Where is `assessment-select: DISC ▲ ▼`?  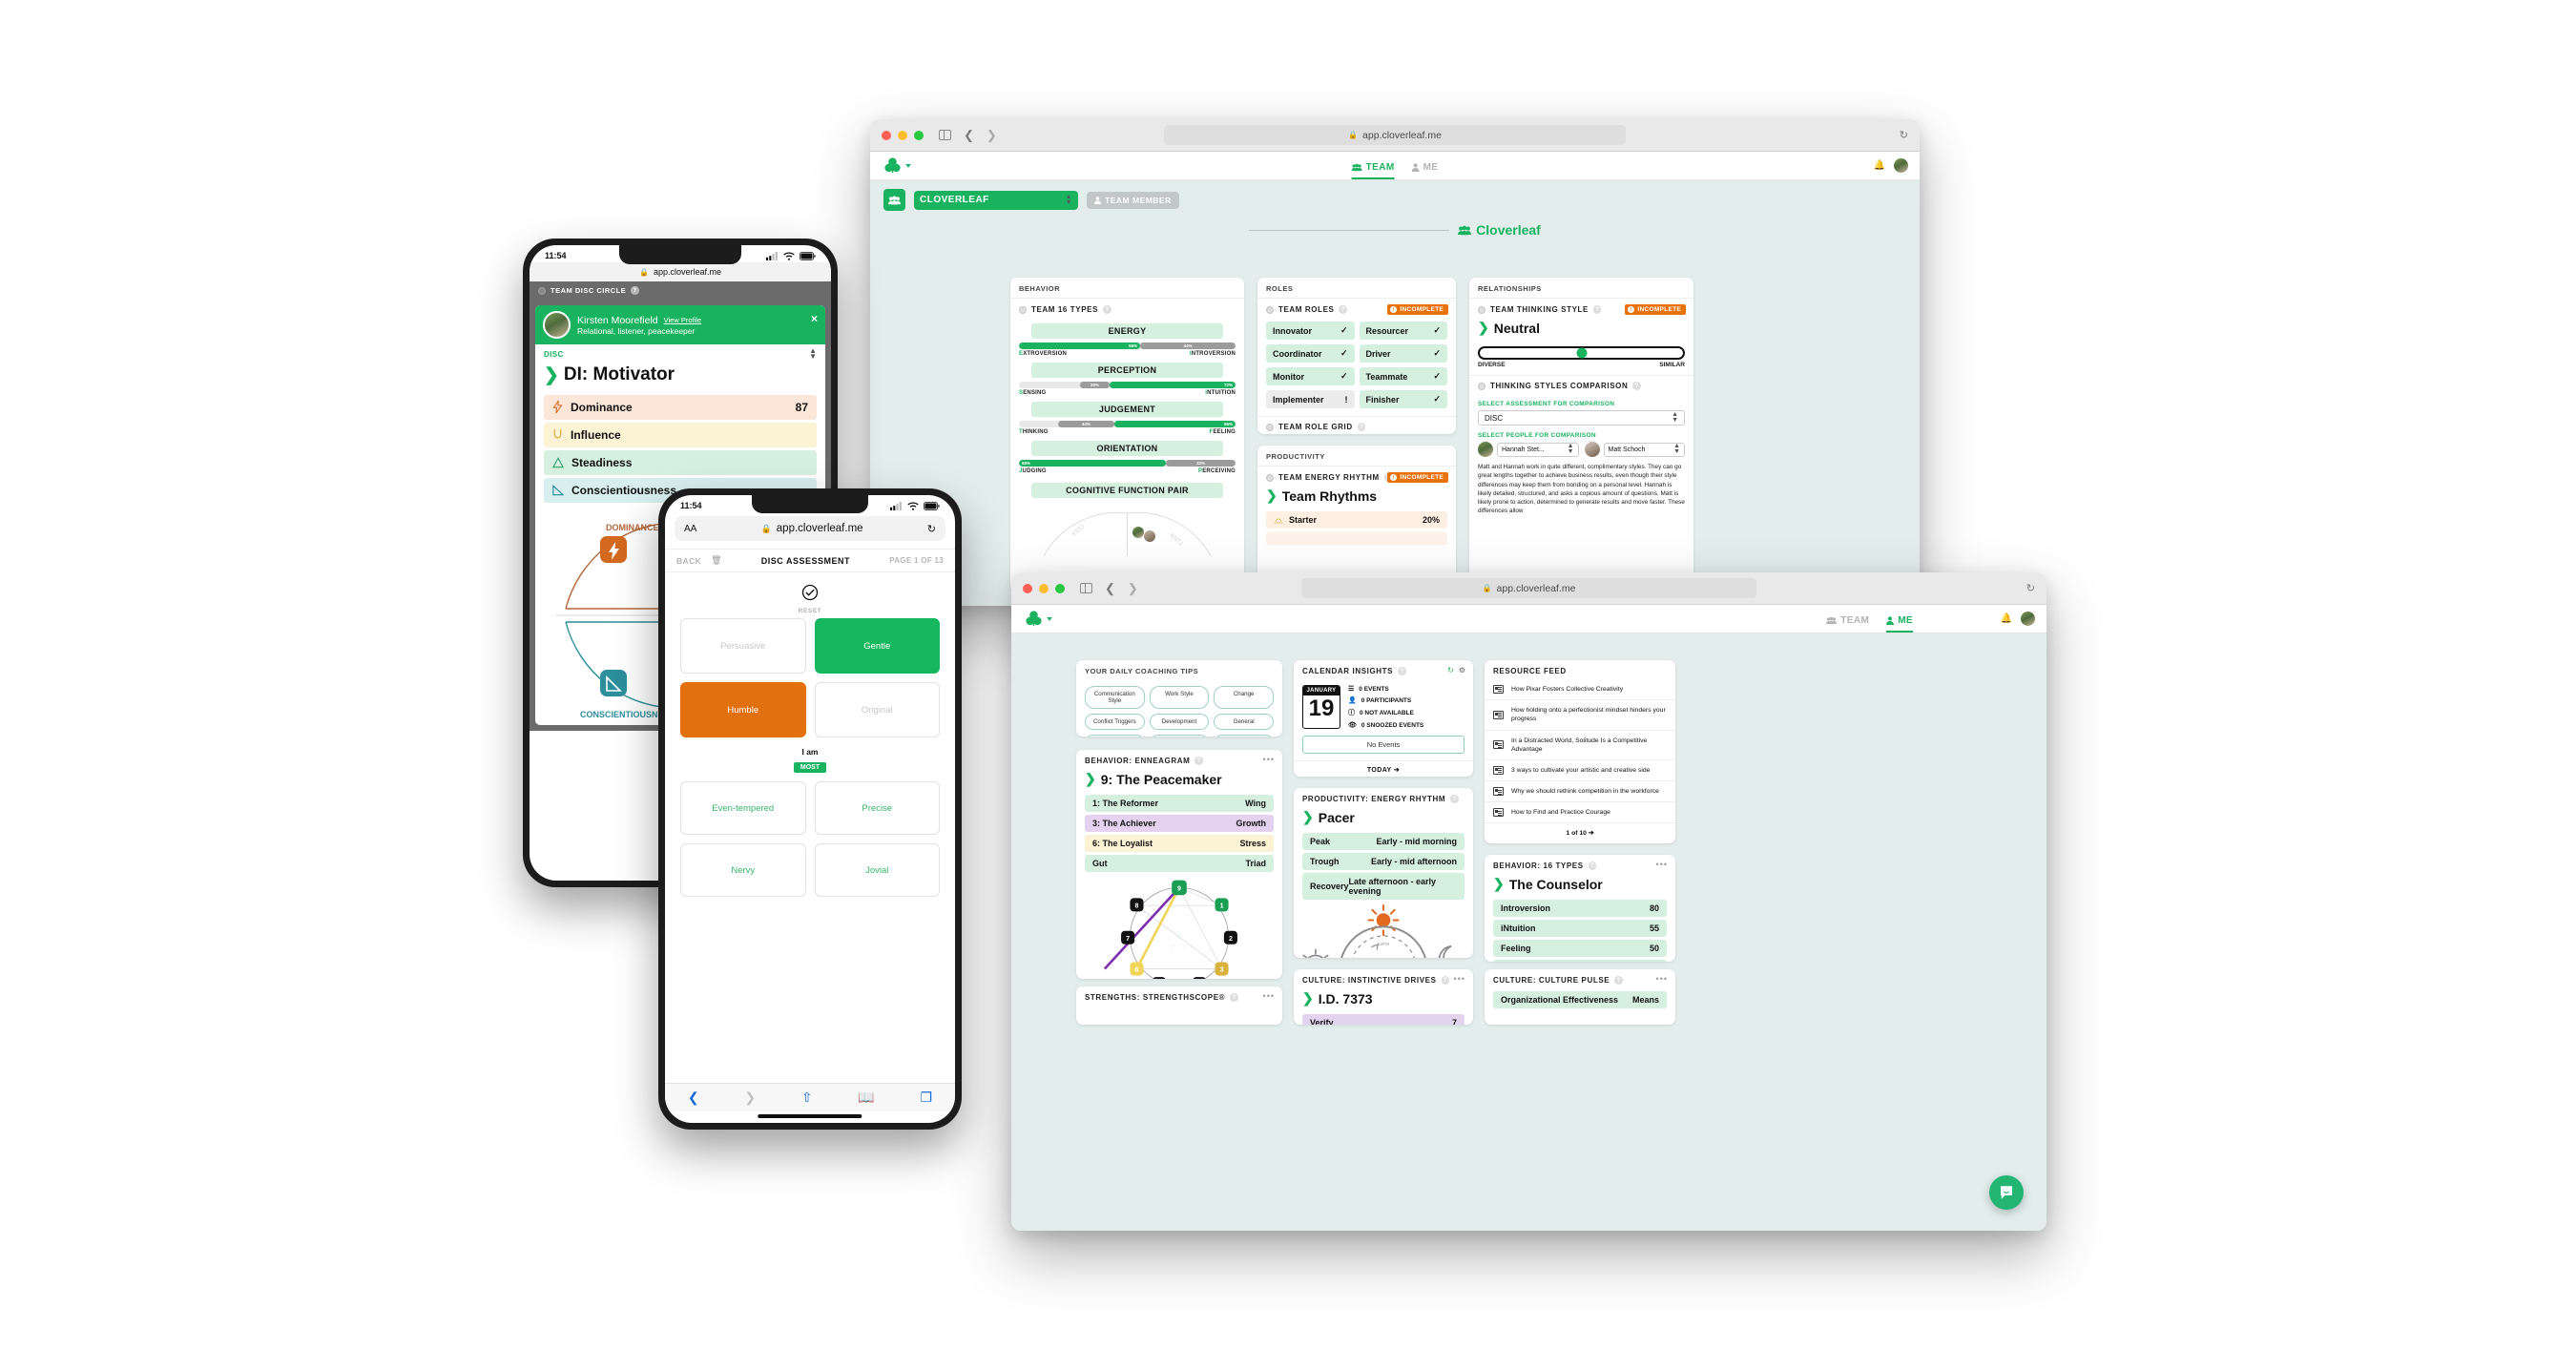
assessment-select: DISC ▲ ▼ is located at coordinates (1581, 417).